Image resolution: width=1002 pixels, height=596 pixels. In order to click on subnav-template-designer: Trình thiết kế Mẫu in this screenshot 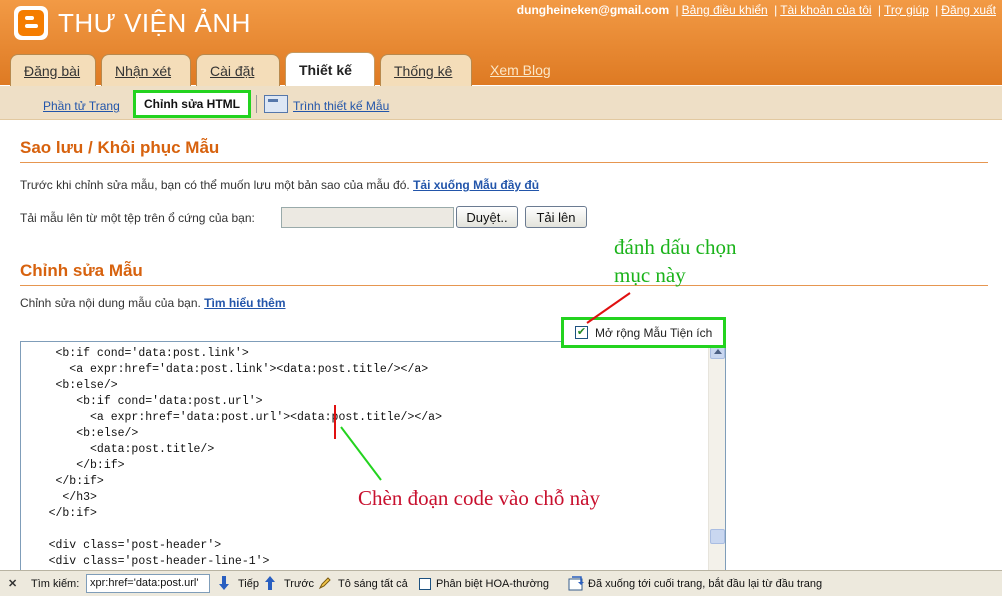, I will do `click(341, 106)`.